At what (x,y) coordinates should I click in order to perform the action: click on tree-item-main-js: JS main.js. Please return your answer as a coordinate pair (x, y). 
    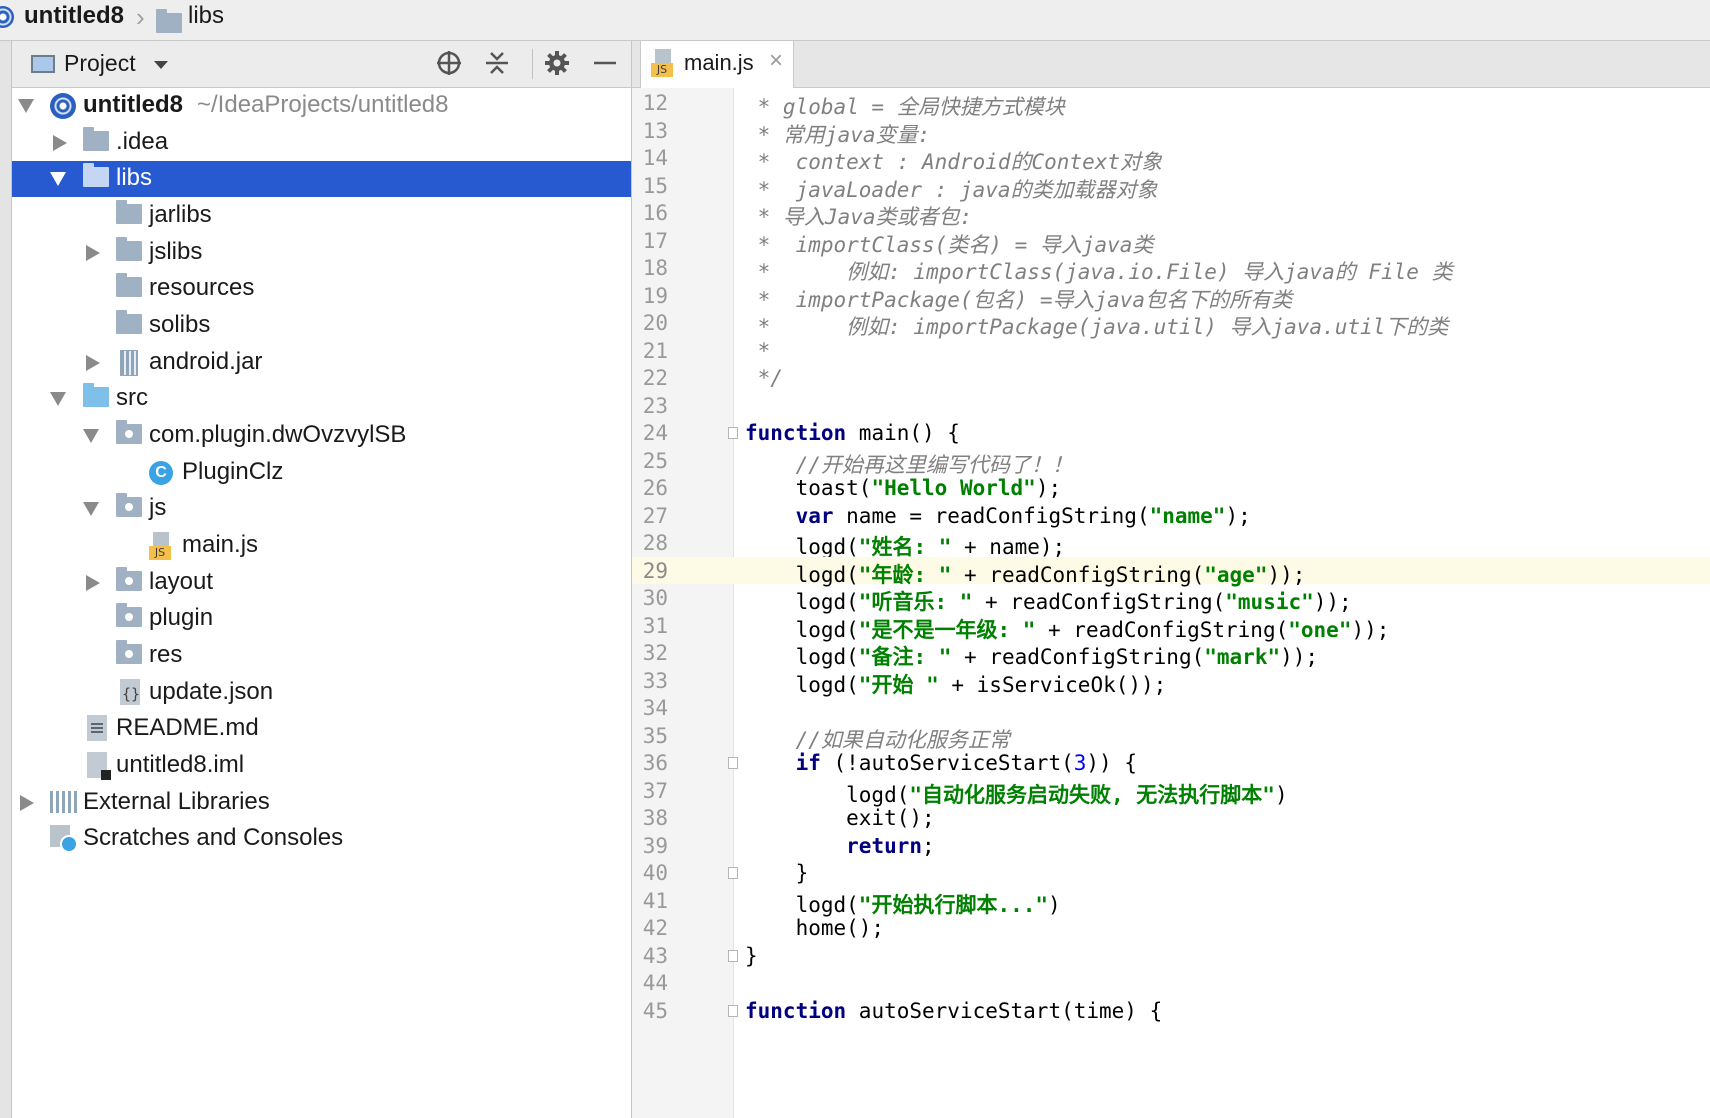
    Looking at the image, I should click on (321, 546).